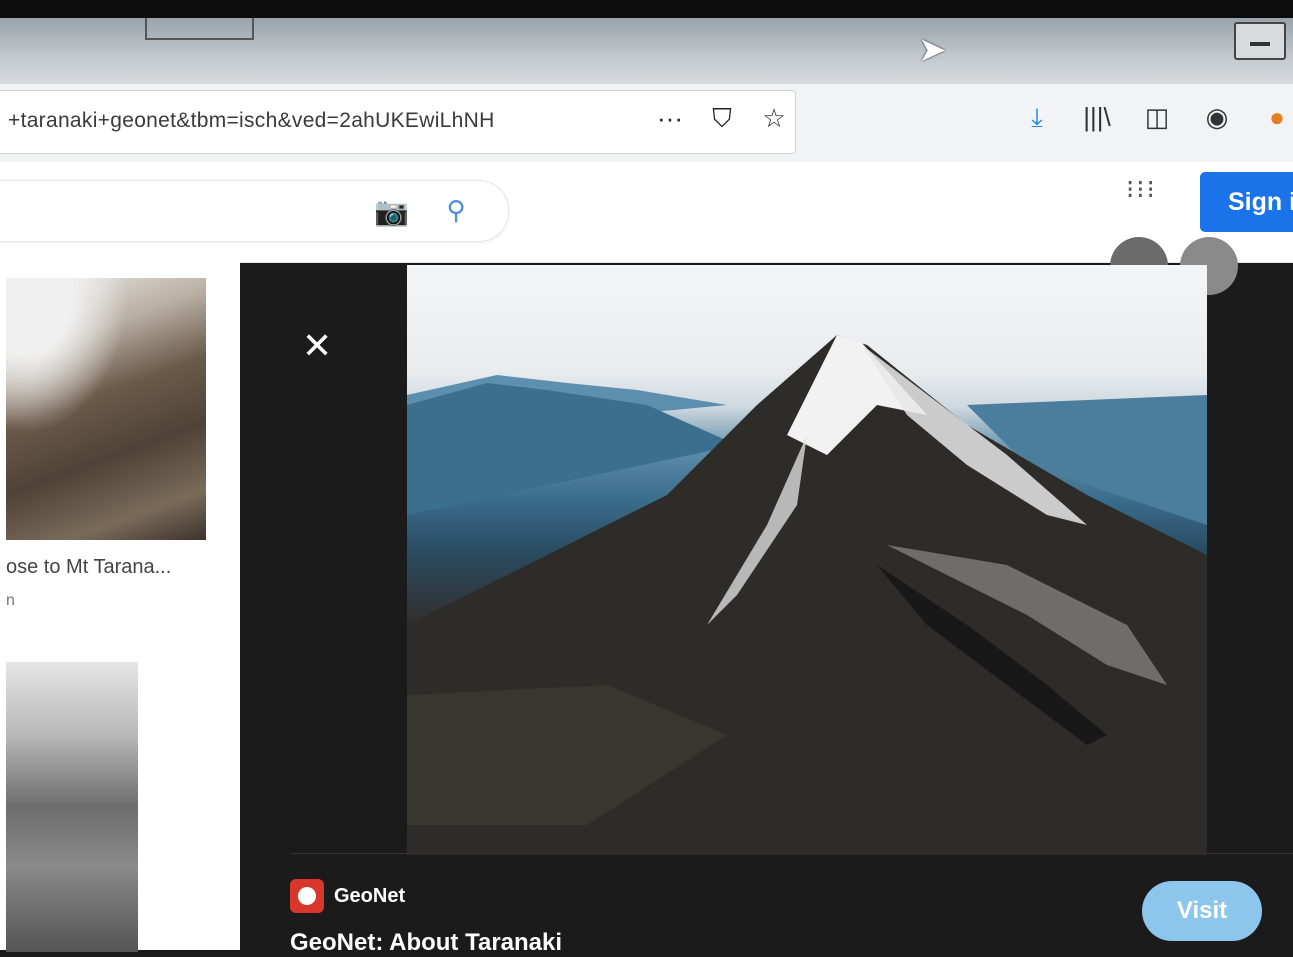 This screenshot has height=957, width=1293. I want to click on browser-tab, so click(199, 29).